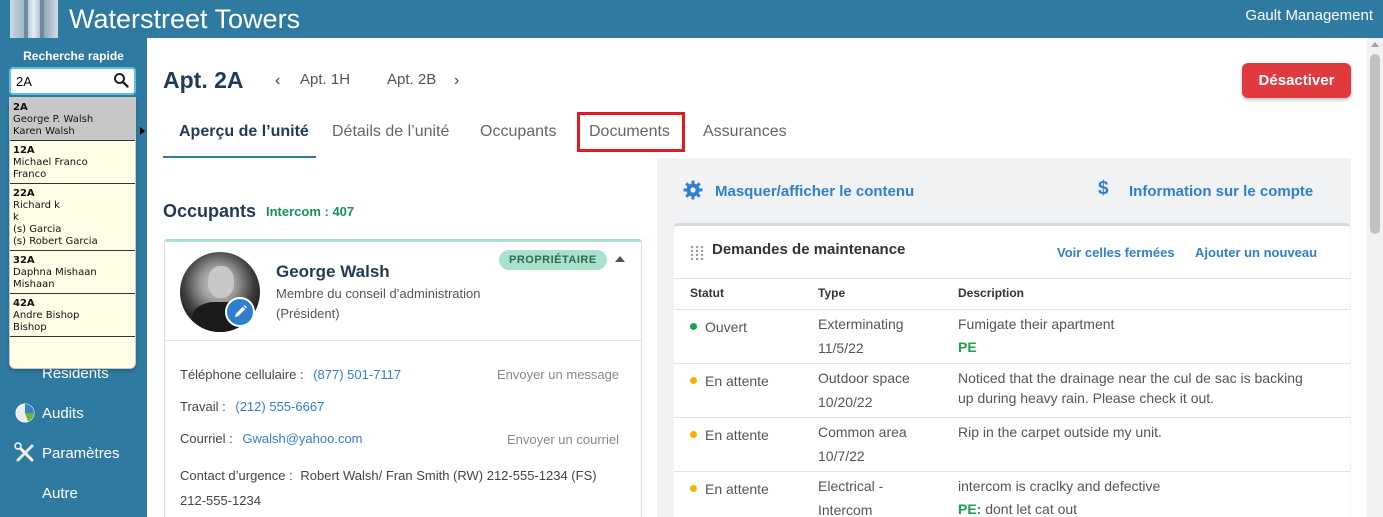 Image resolution: width=1383 pixels, height=517 pixels. What do you see at coordinates (46, 493) in the screenshot?
I see `sidebar-item-other: Autre` at bounding box center [46, 493].